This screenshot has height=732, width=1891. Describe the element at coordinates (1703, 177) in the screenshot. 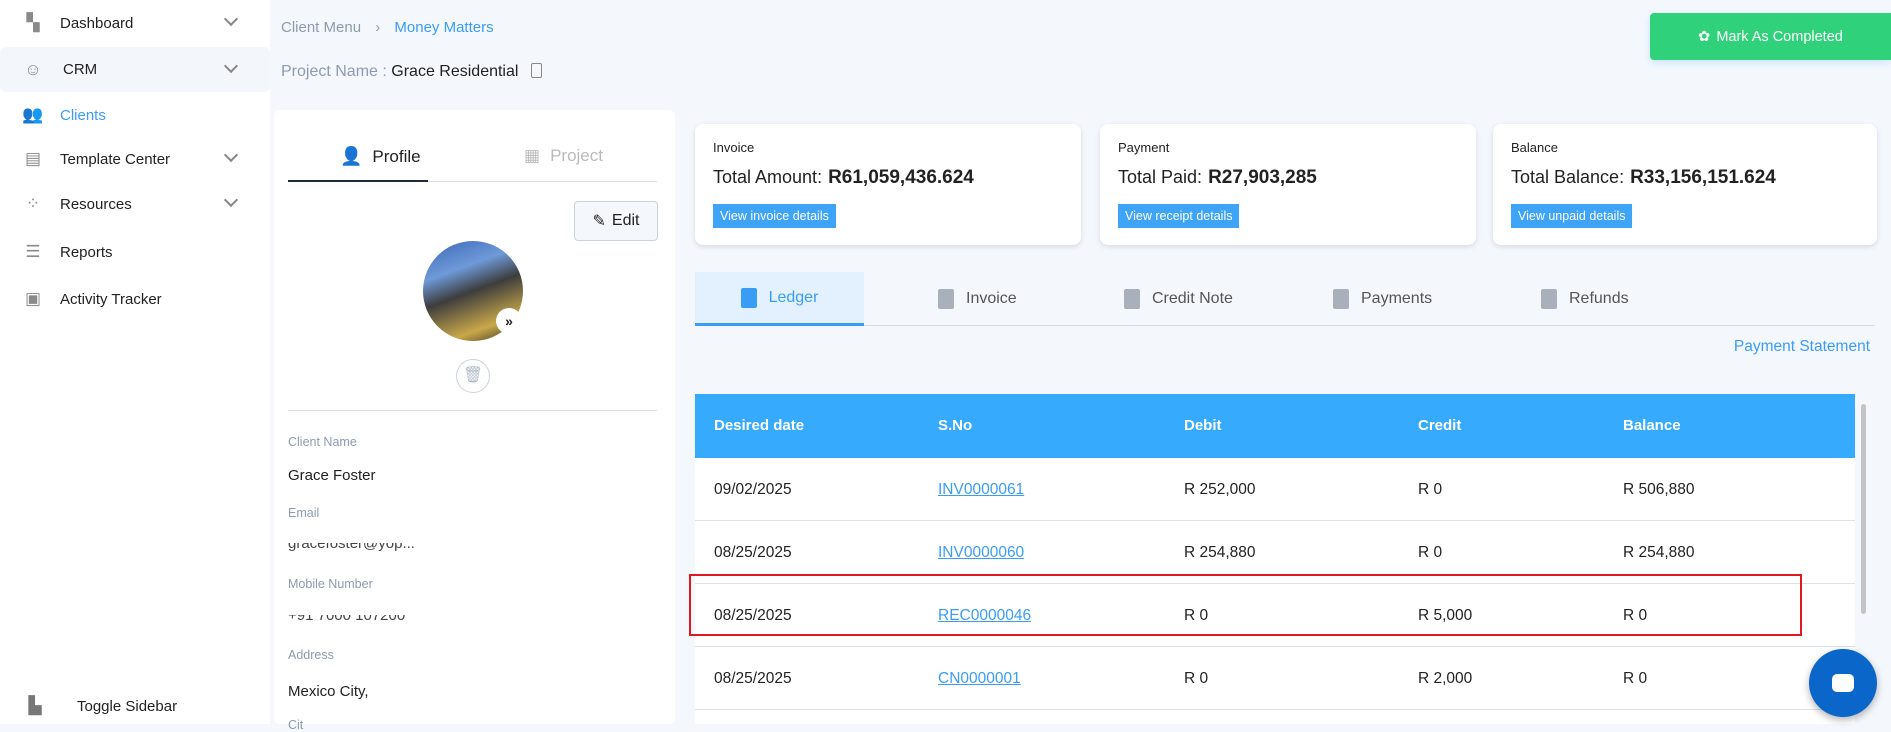

I see `balance-total: R33,156,151.624` at that location.